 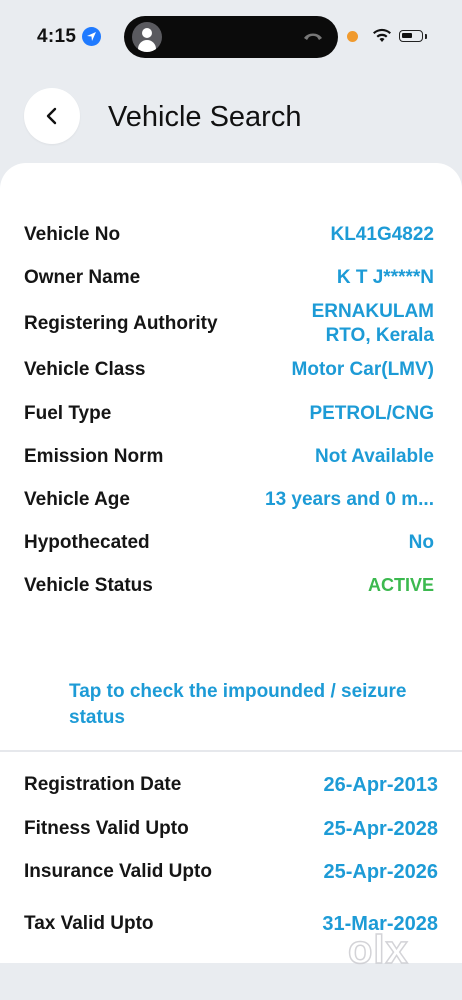 I want to click on registering-authority-label: Registering Authority, so click(x=121, y=323).